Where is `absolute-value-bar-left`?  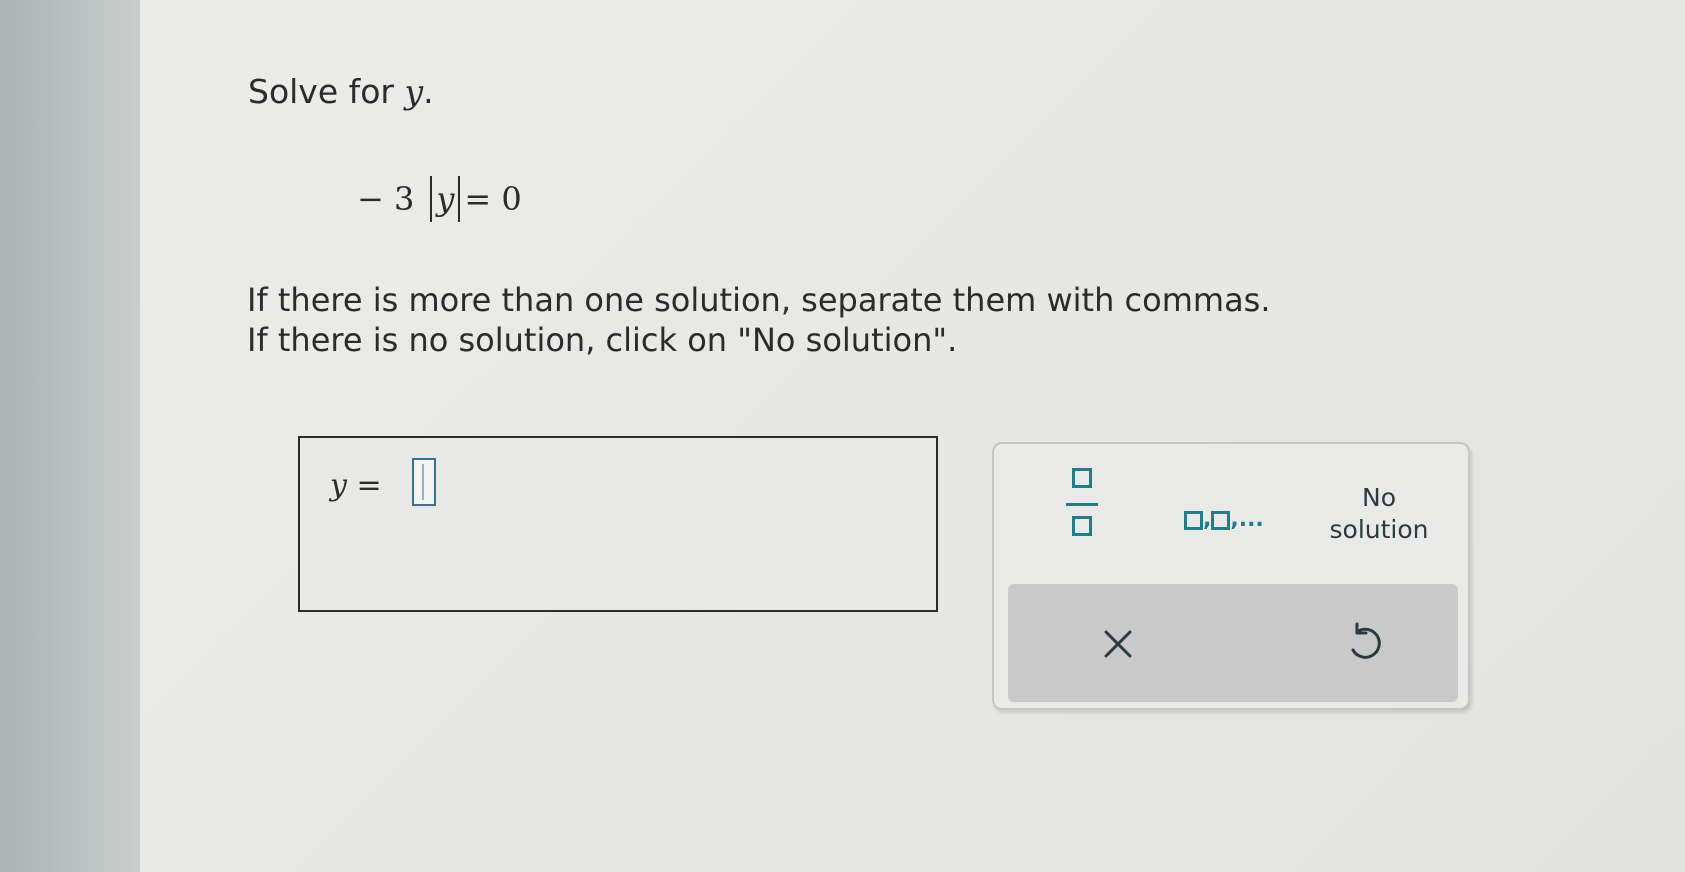 absolute-value-bar-left is located at coordinates (431, 199).